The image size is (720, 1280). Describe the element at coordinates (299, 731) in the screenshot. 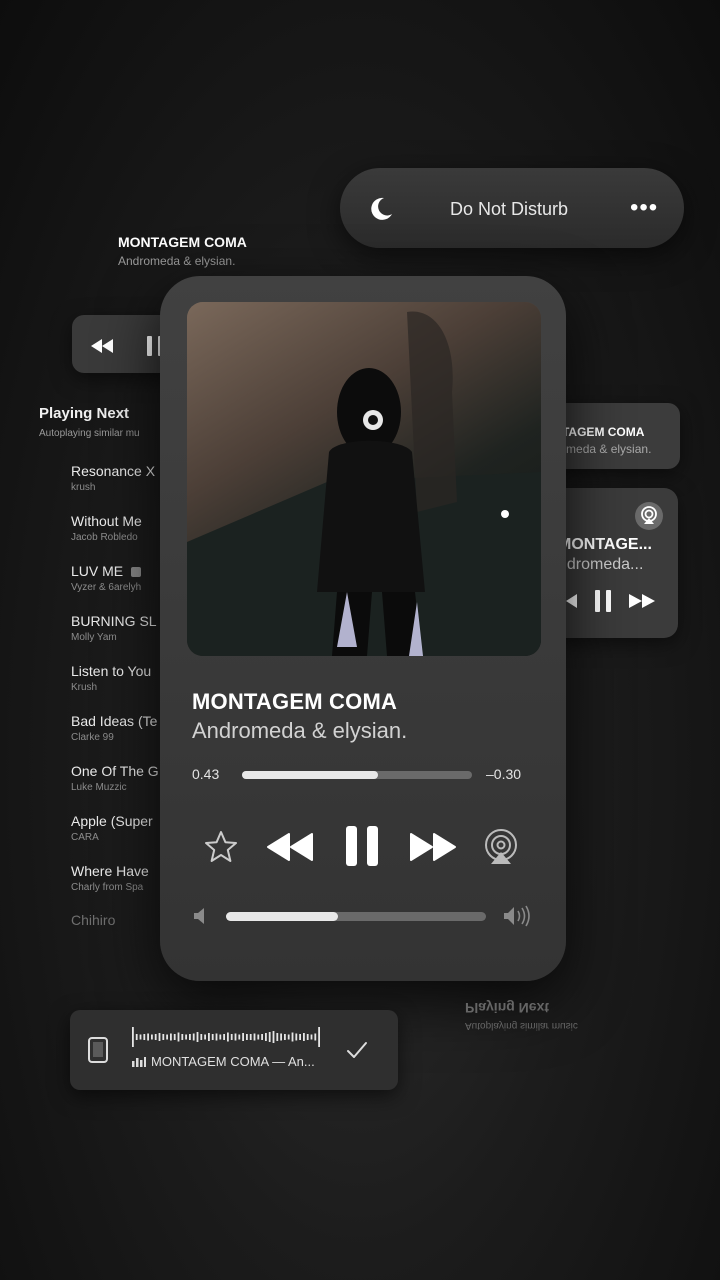

I see `song-artist: Andromeda & elysian.` at that location.